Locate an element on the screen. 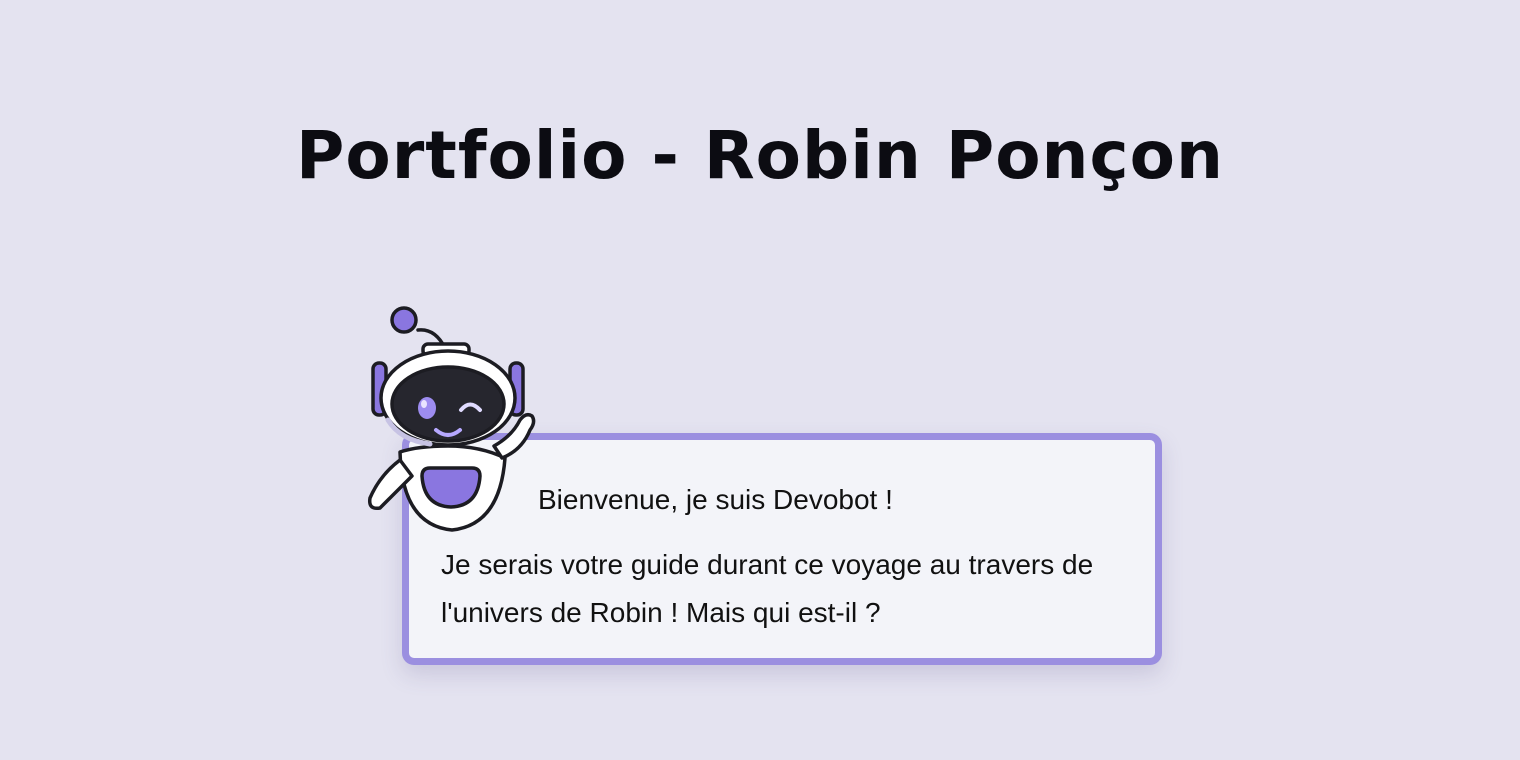 This screenshot has width=1520, height=760. robot-mascot-icon is located at coordinates (451, 419).